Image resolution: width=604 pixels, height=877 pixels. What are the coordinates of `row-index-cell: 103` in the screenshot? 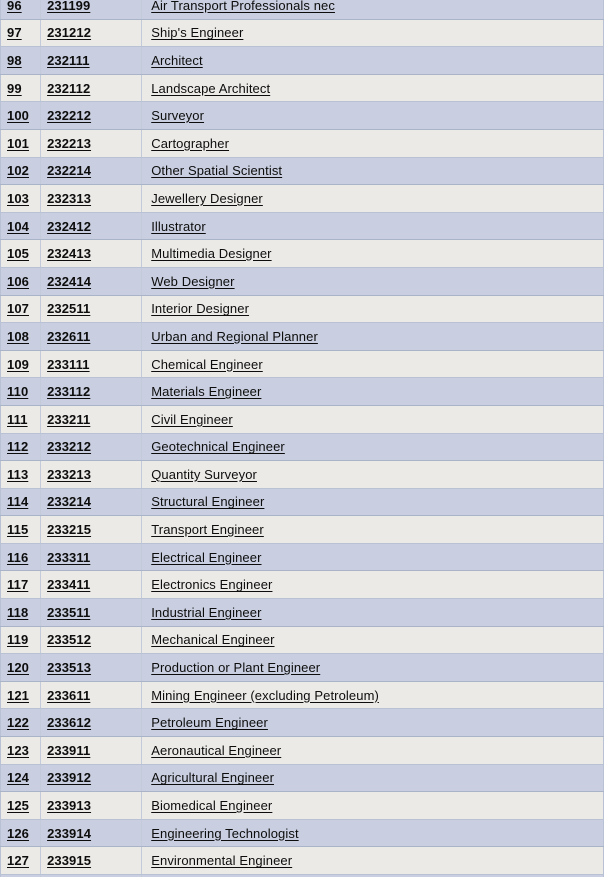 It's located at (21, 198).